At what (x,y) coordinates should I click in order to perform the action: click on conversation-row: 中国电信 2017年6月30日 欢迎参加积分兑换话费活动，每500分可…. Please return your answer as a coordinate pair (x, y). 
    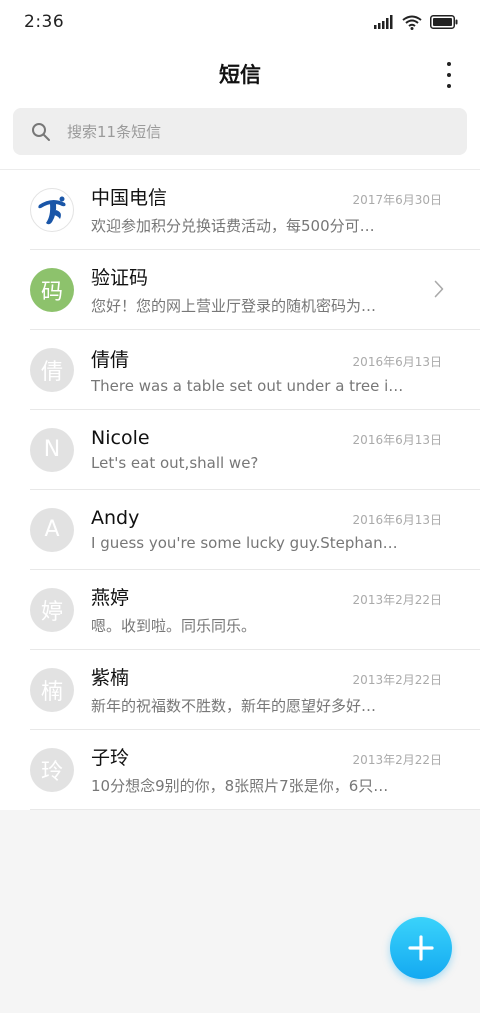
    Looking at the image, I should click on (255, 210).